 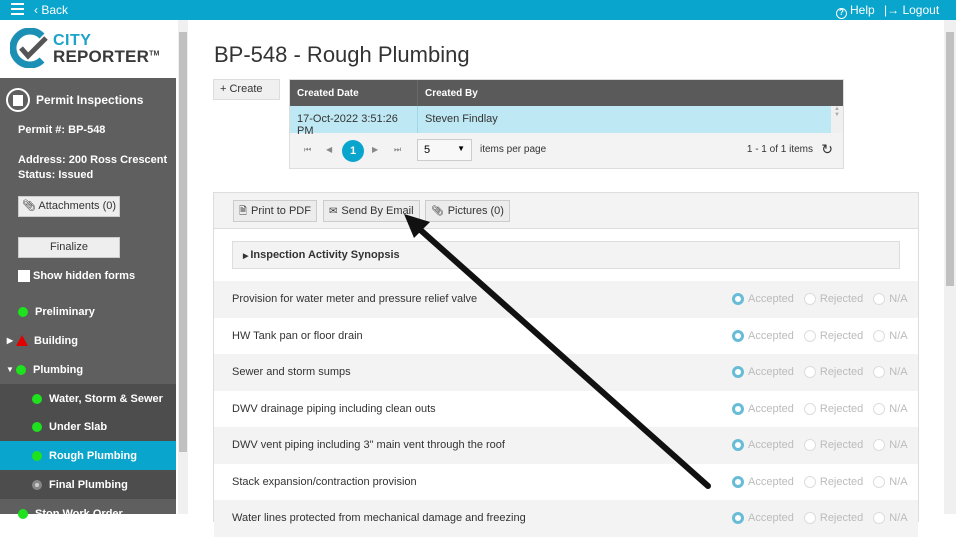 I want to click on main-scrollbar, so click(x=950, y=267).